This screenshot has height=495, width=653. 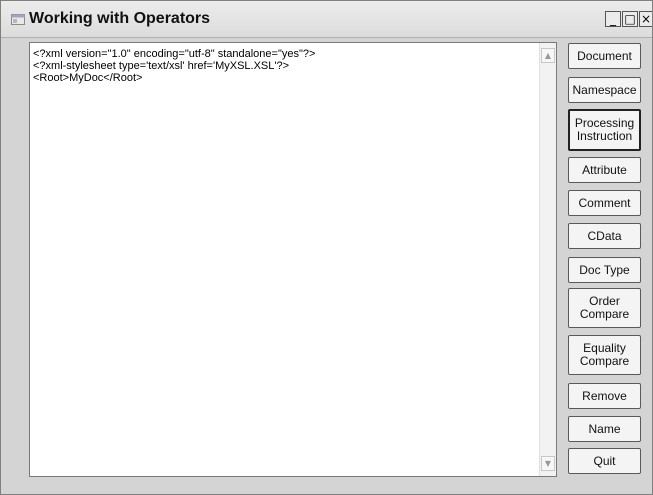 What do you see at coordinates (604, 203) in the screenshot?
I see `comment-button: Comment` at bounding box center [604, 203].